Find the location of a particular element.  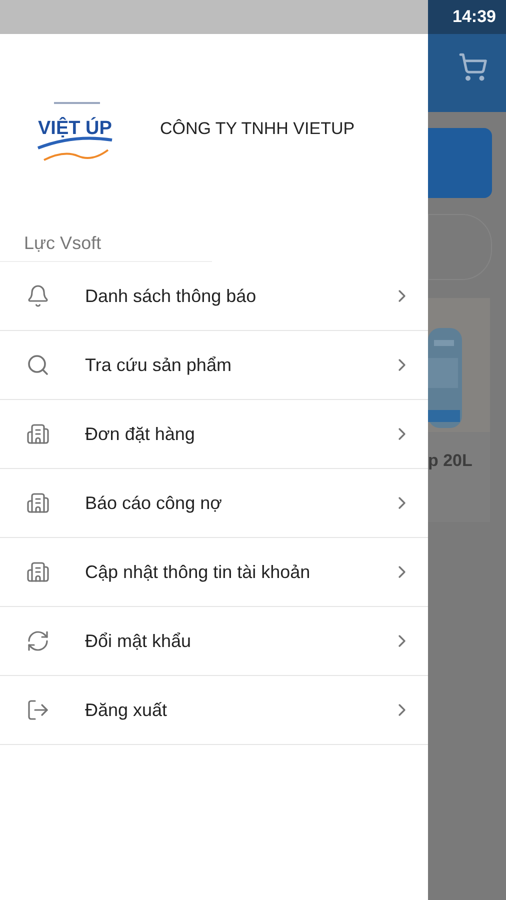

bell-icon is located at coordinates (38, 296).